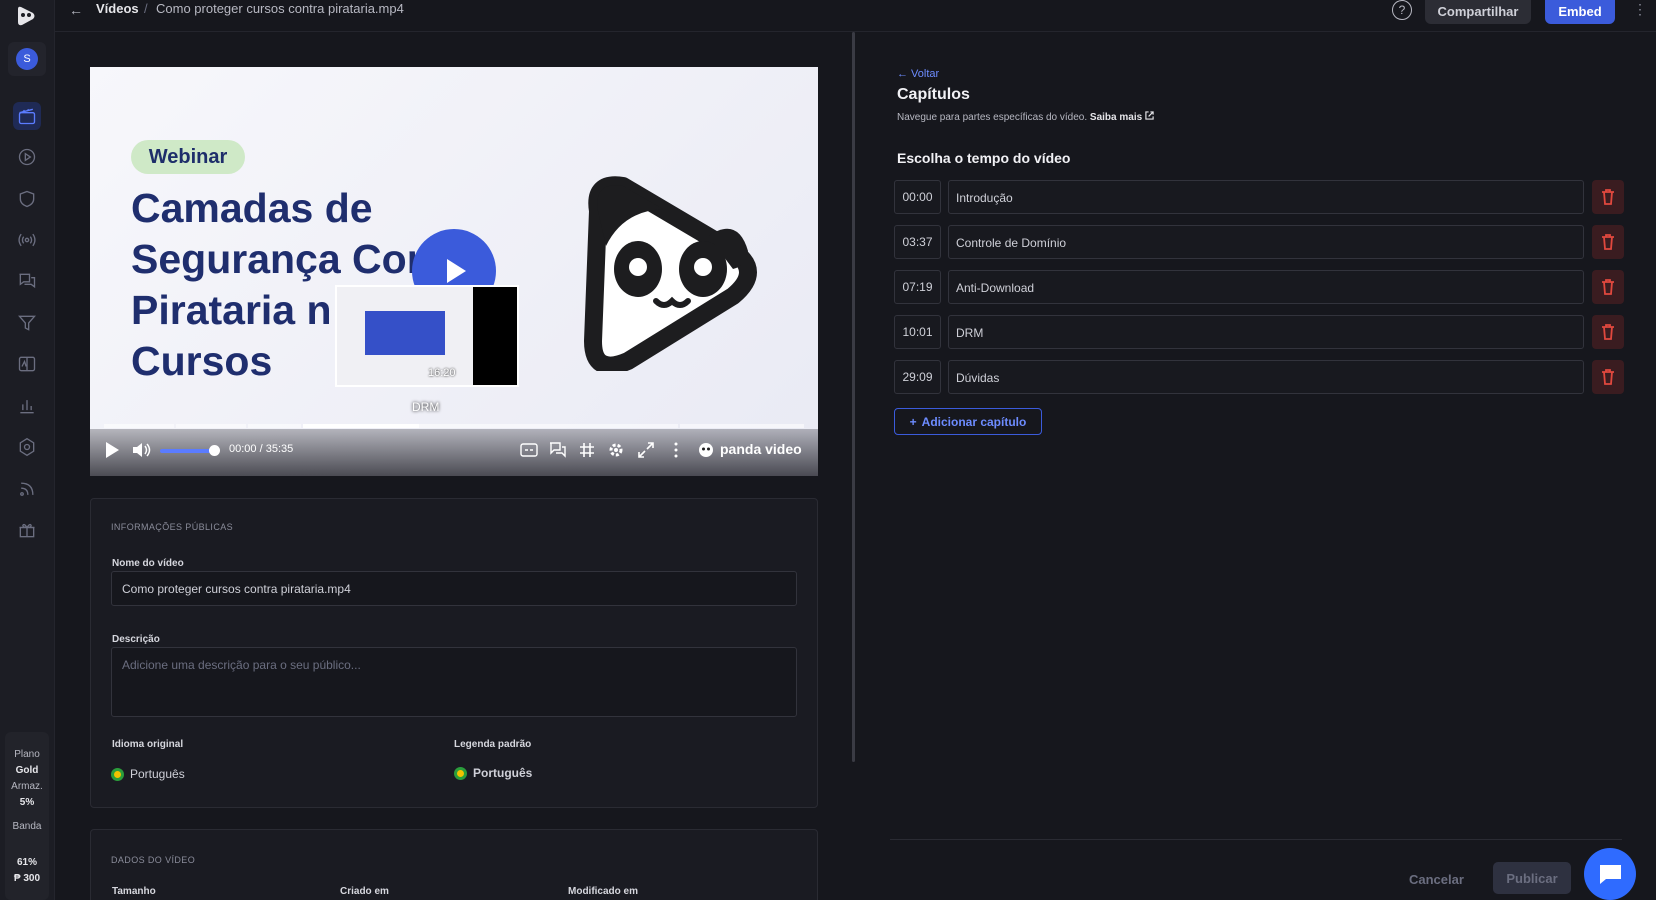 The width and height of the screenshot is (1656, 900). What do you see at coordinates (1116, 117) in the screenshot?
I see `learn-more-link: Saiba mais` at bounding box center [1116, 117].